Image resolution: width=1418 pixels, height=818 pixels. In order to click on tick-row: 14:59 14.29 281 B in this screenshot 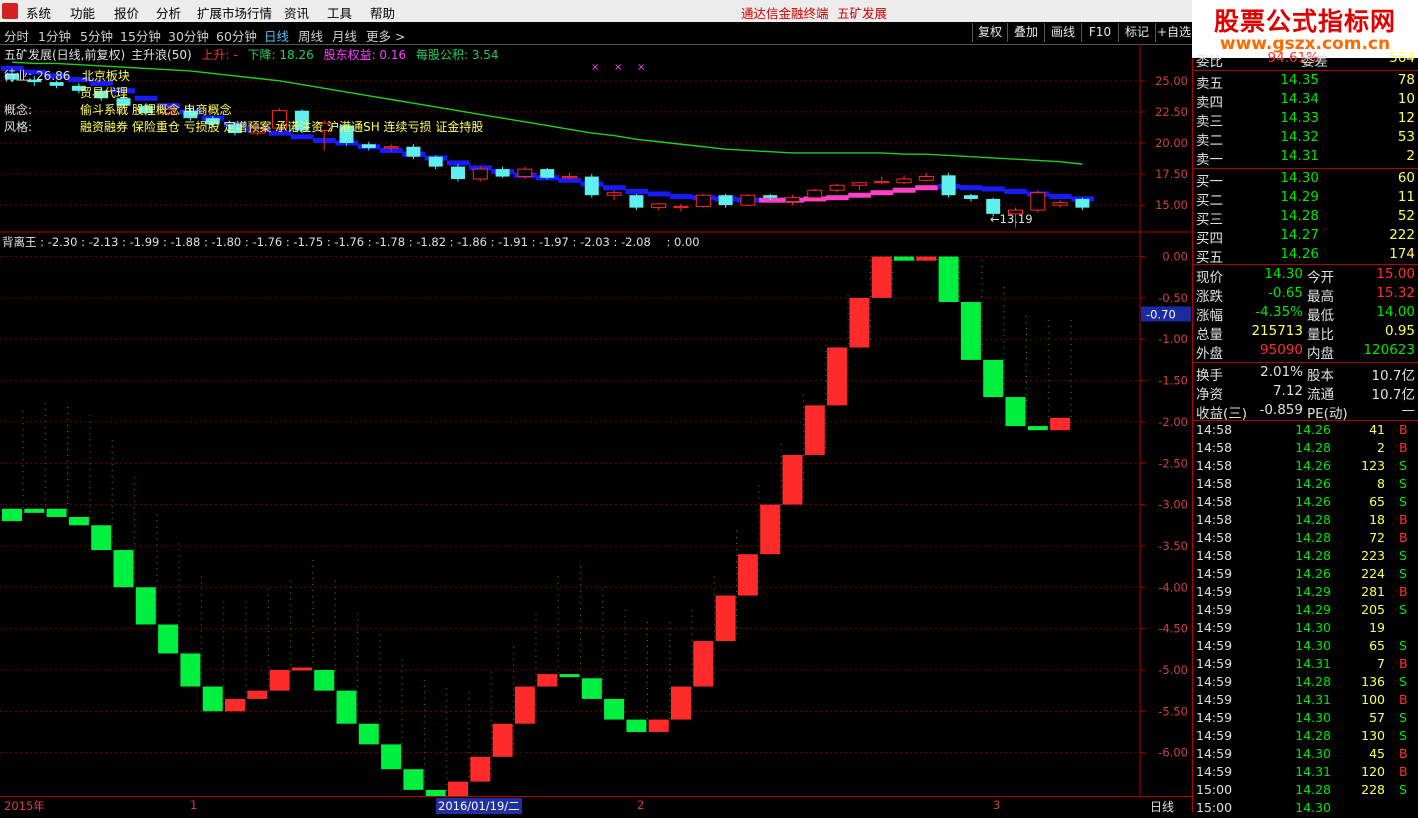, I will do `click(1305, 593)`.